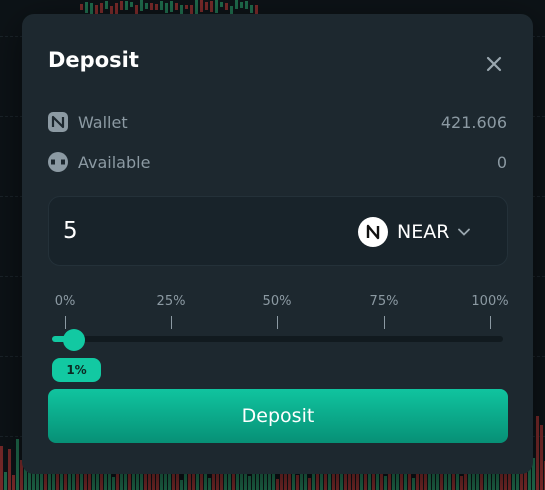  Describe the element at coordinates (74, 340) in the screenshot. I see `slider-thumb` at that location.